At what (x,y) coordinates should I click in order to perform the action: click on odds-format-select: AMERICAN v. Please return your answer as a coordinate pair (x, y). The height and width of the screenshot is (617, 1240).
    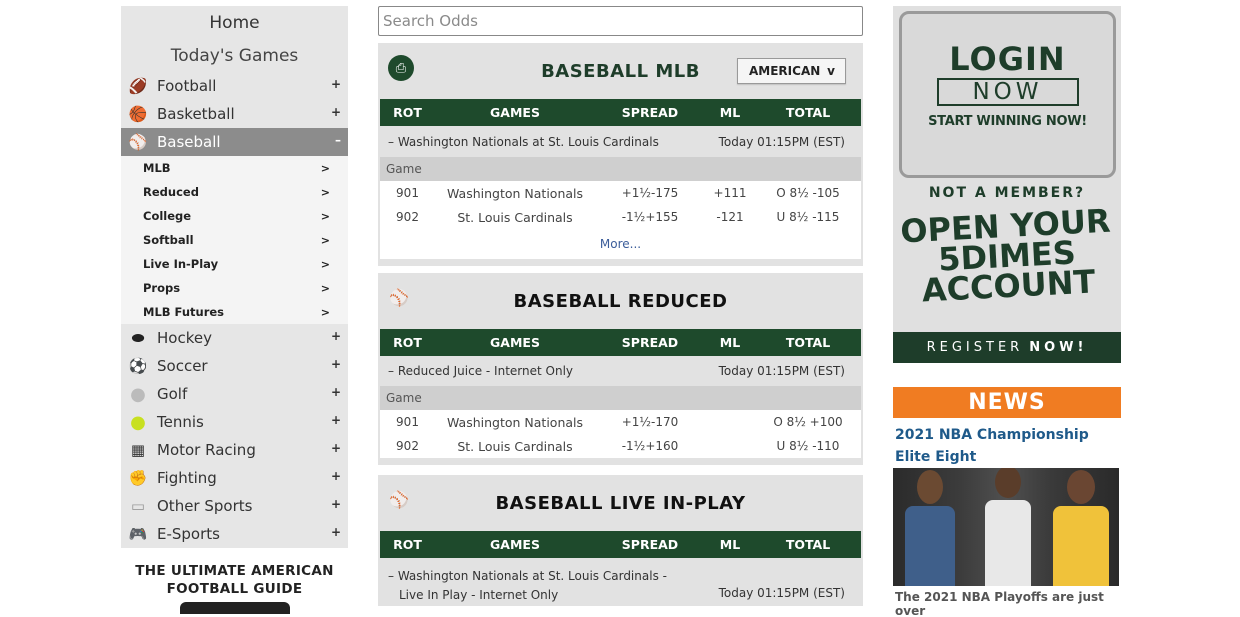
    Looking at the image, I should click on (791, 71).